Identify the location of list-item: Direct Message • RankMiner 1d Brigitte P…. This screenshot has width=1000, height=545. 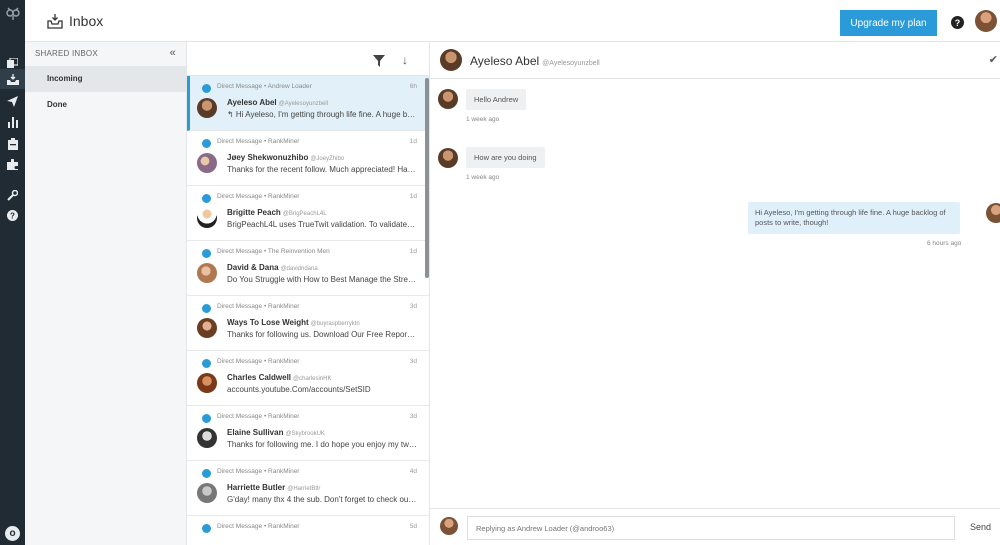
(308, 213).